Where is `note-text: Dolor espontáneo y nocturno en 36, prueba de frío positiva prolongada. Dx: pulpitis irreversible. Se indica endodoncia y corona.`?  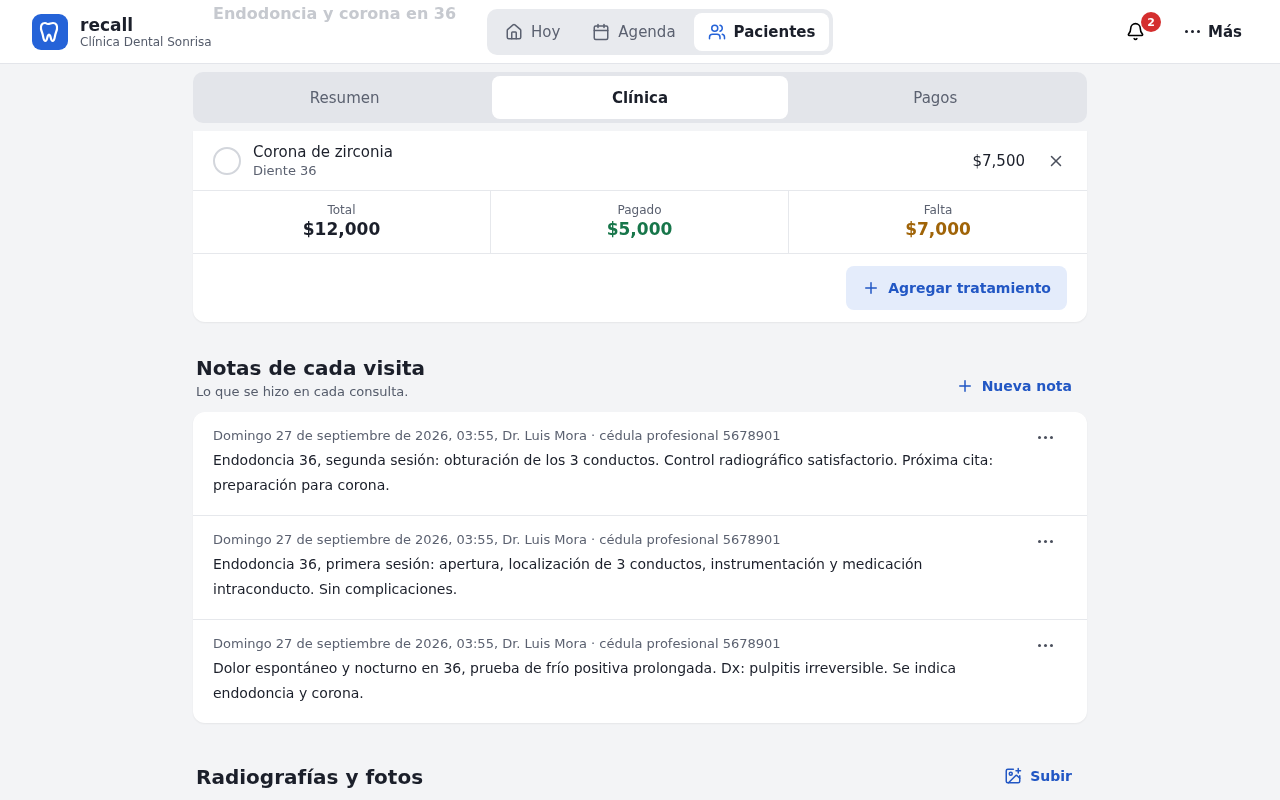
note-text: Dolor espontáneo y nocturno en 36, prueba de frío positiva prolongada. Dx: pulpitis irreversible. Se indica endodoncia y corona. is located at coordinates (585, 681).